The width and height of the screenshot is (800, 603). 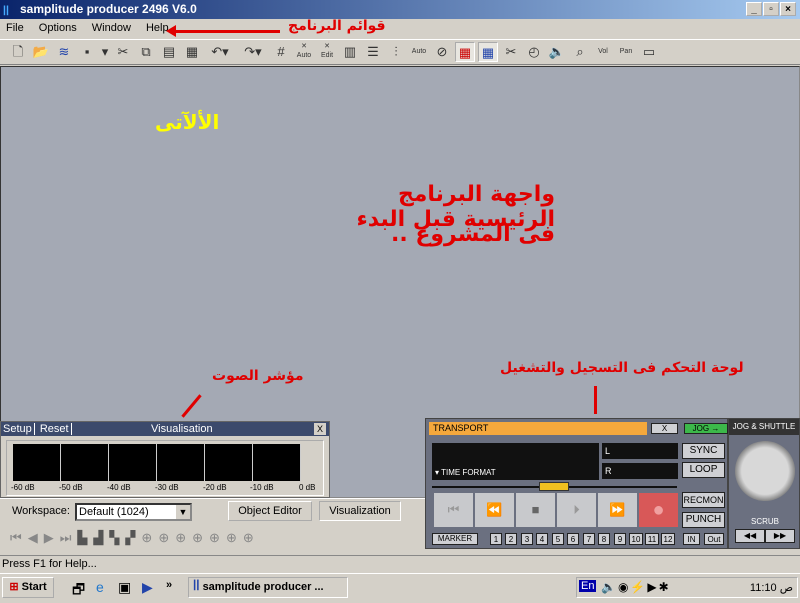 I want to click on zoom-1s-icon: ⊕, so click(x=197, y=538).